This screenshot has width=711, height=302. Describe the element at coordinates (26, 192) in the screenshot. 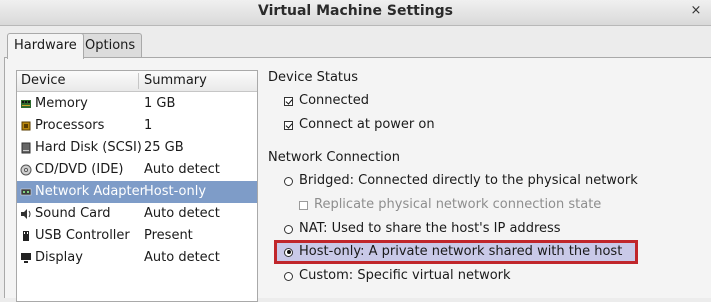

I see `network-adapter-icon` at that location.